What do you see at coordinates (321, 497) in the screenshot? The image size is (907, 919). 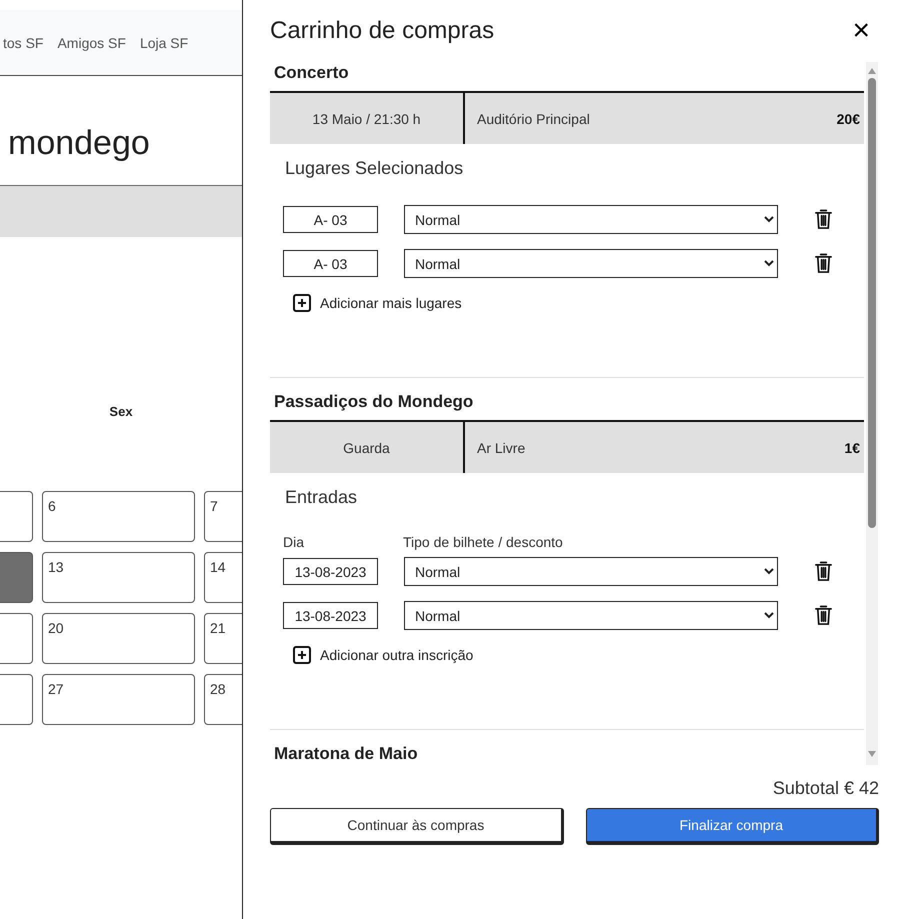 I see `section-subheading: Entradas` at bounding box center [321, 497].